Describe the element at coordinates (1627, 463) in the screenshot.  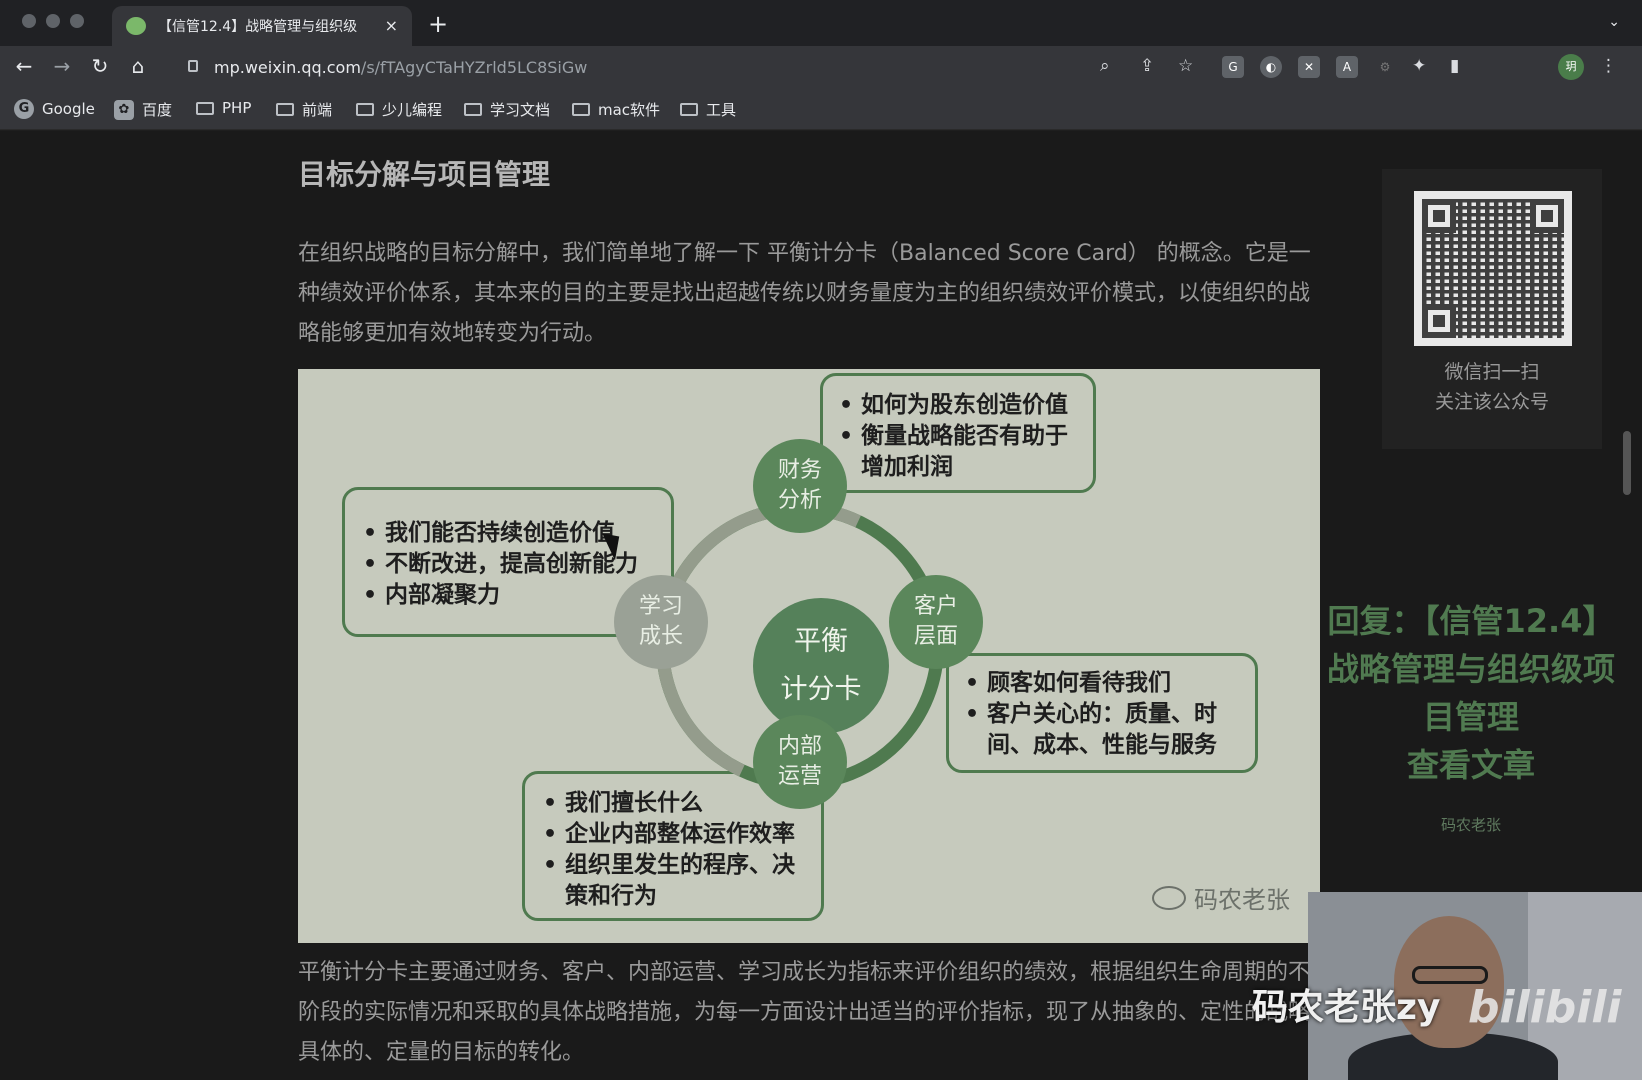
I see `page-scrollbar` at that location.